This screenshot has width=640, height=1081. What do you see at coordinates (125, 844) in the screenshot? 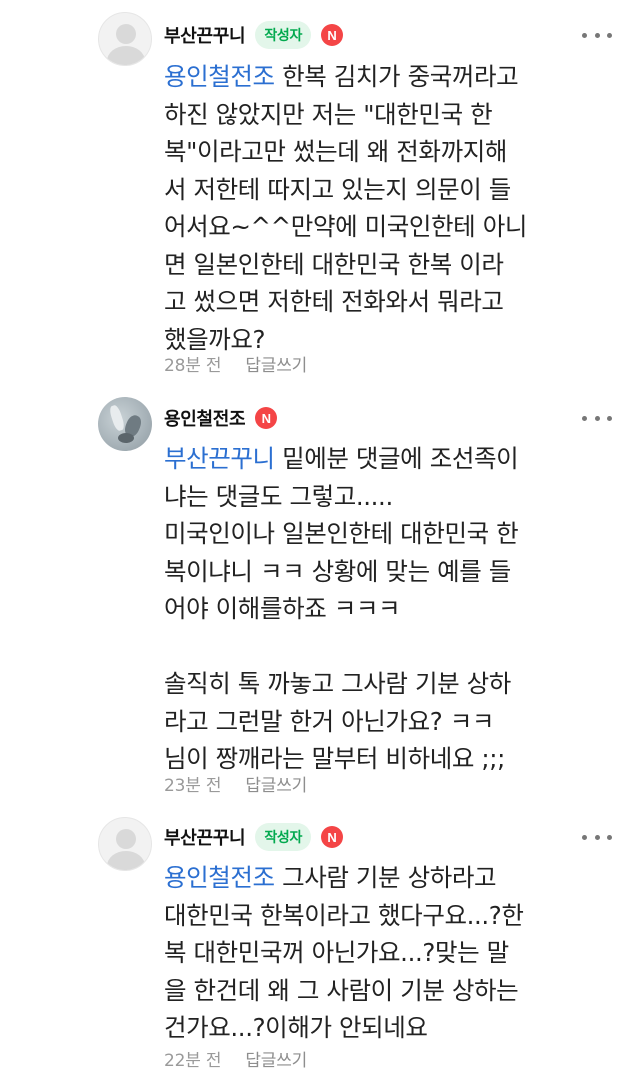
I see `default-avatar-icon` at bounding box center [125, 844].